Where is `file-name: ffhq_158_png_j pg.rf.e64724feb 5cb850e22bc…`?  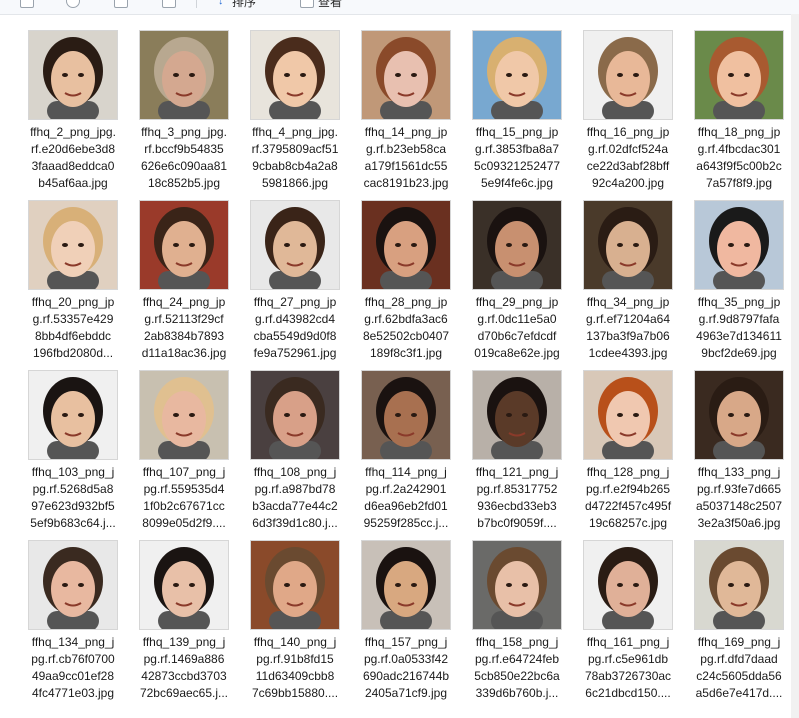
file-name: ffhq_158_png_j pg.rf.e64724feb 5cb850e22bc… is located at coordinates (517, 668).